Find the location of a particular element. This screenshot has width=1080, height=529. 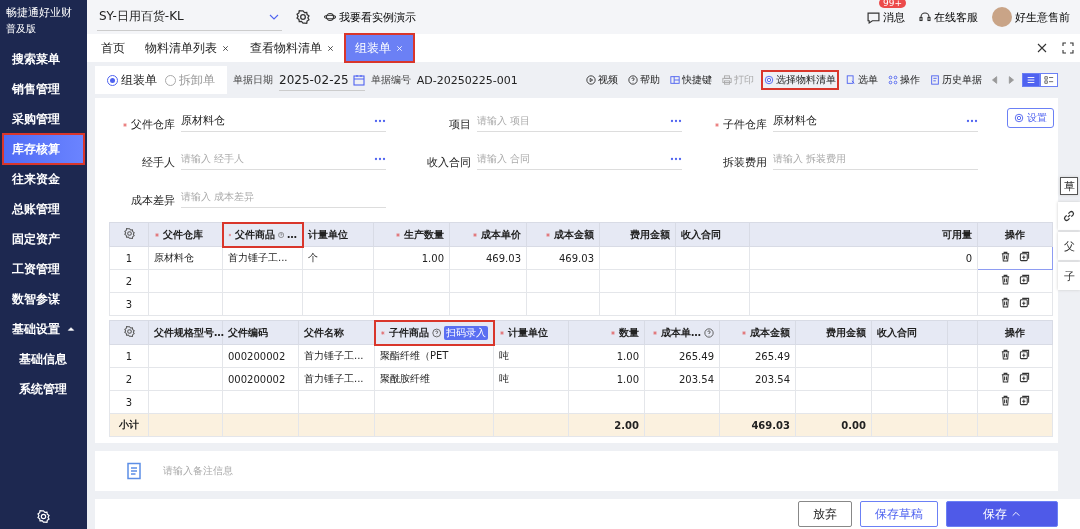

side-tool-button: 父 is located at coordinates (1069, 246).